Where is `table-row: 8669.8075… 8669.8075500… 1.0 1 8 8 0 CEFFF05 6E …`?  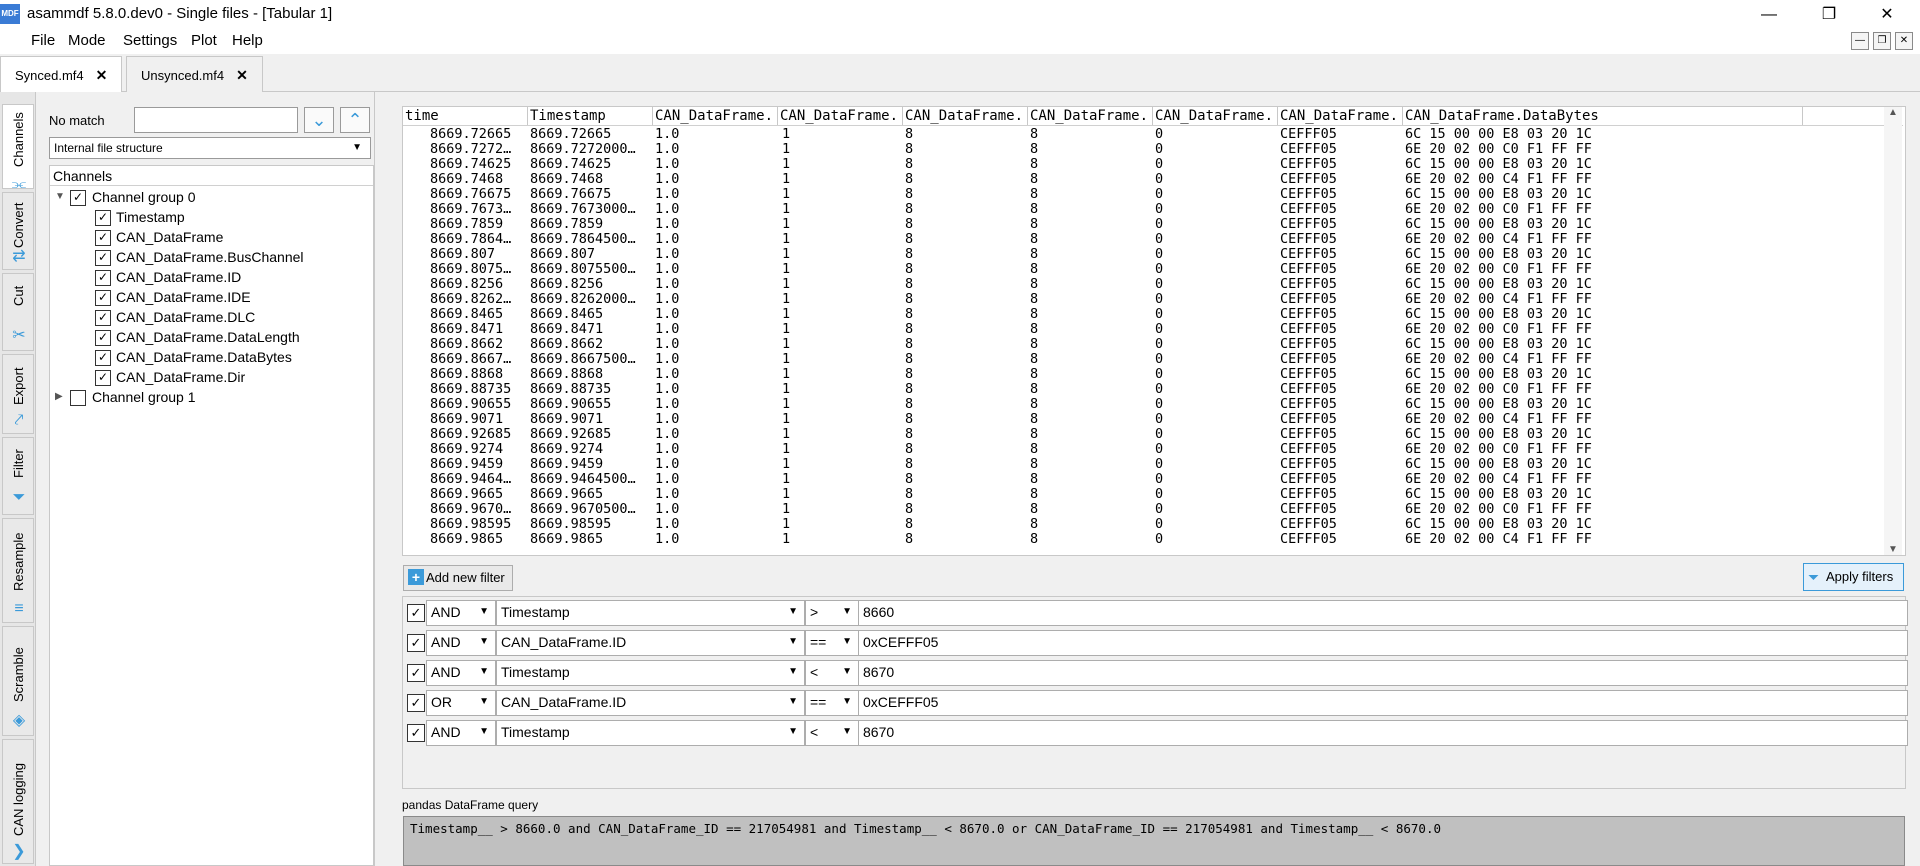
table-row: 8669.8075… 8669.8075500… 1.0 1 8 8 0 CEFFF05 6E … is located at coordinates (1153, 269).